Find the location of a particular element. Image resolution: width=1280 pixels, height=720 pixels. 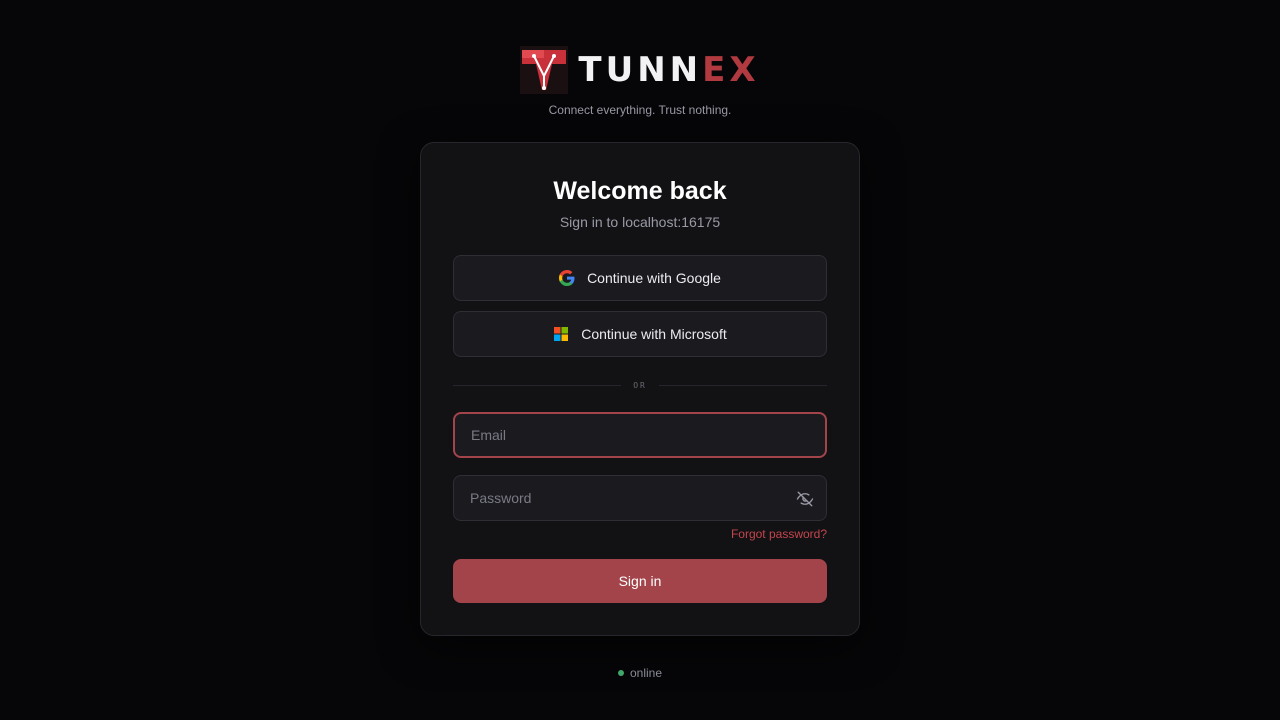

email-field-wrapper is located at coordinates (640, 435).